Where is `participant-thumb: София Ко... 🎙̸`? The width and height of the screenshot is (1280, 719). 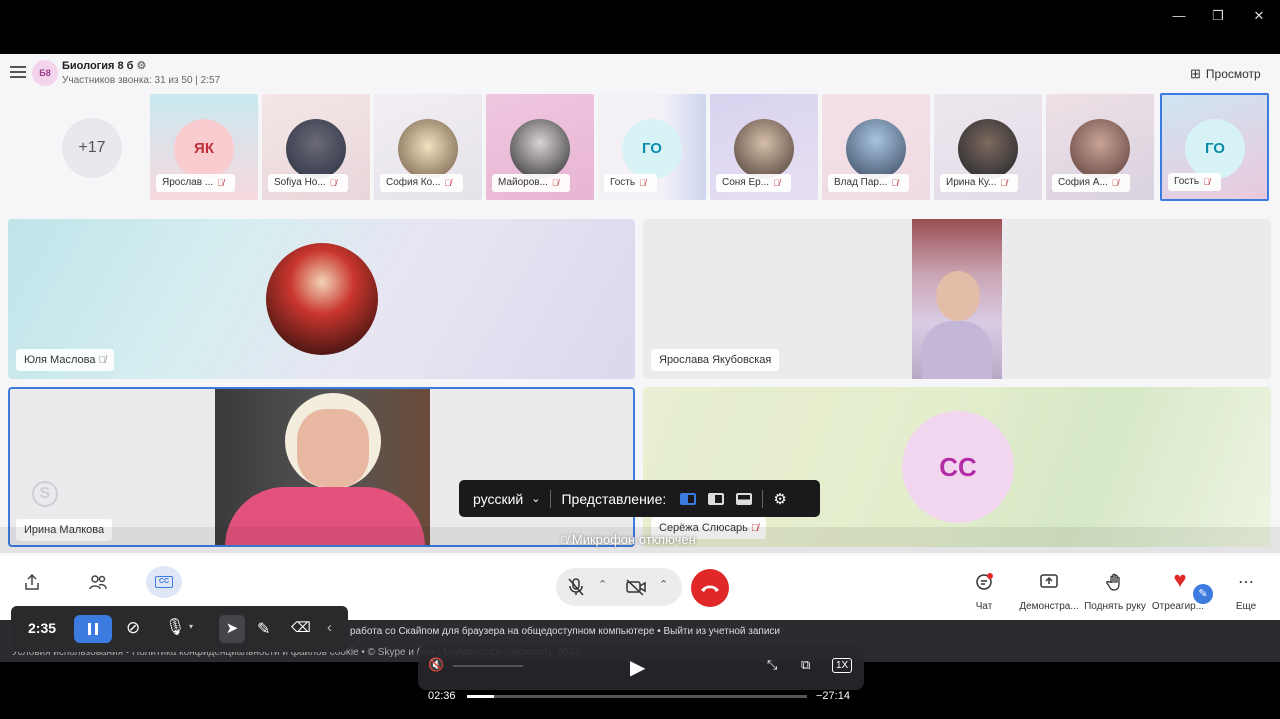
participant-thumb: София Ко... 🎙̸ is located at coordinates (428, 147).